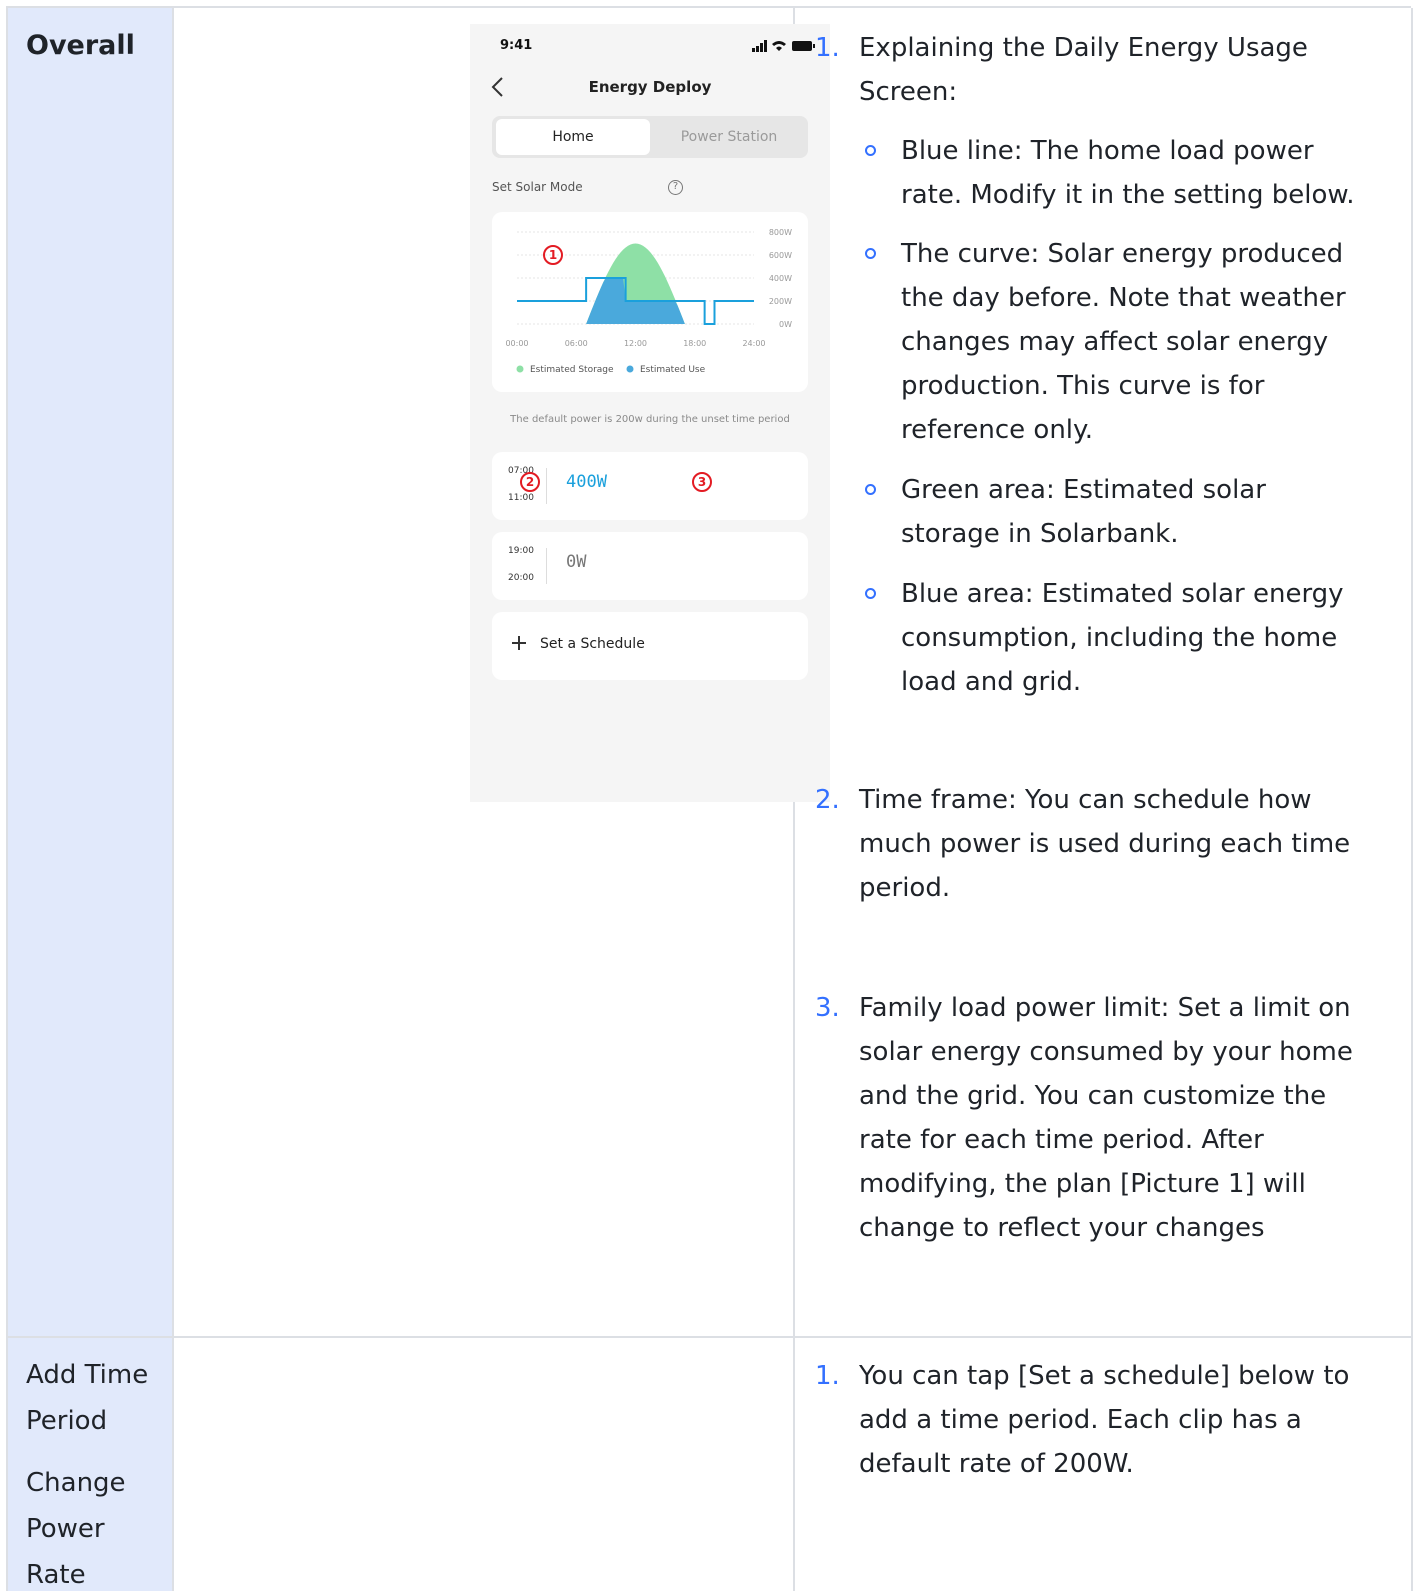 The height and width of the screenshot is (1591, 1415). What do you see at coordinates (780, 255) in the screenshot?
I see `y-tick-label: 600W` at bounding box center [780, 255].